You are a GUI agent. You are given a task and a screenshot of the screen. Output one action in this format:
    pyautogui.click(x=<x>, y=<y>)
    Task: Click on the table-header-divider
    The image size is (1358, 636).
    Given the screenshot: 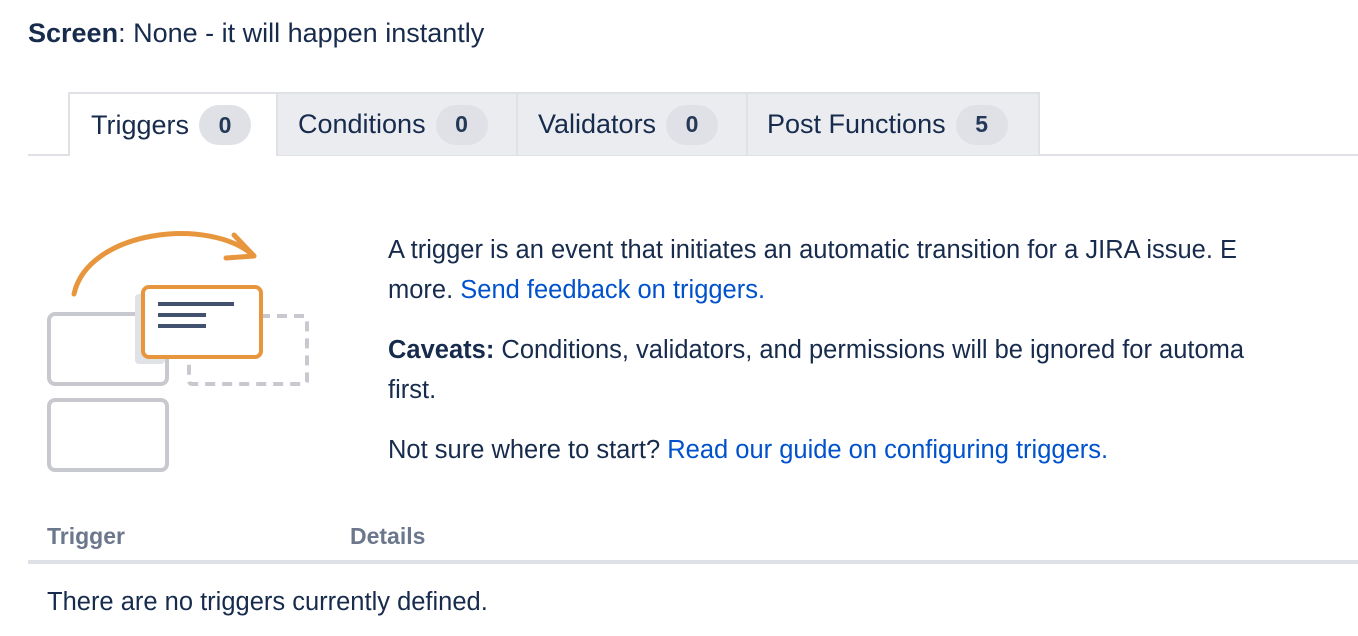 What is the action you would take?
    pyautogui.click(x=693, y=562)
    